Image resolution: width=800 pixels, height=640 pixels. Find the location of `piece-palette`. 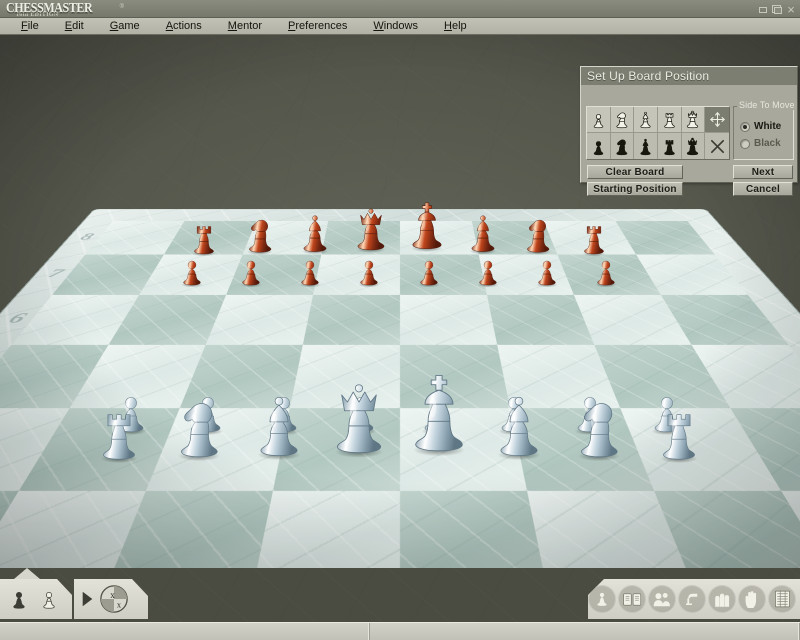

piece-palette is located at coordinates (658, 133).